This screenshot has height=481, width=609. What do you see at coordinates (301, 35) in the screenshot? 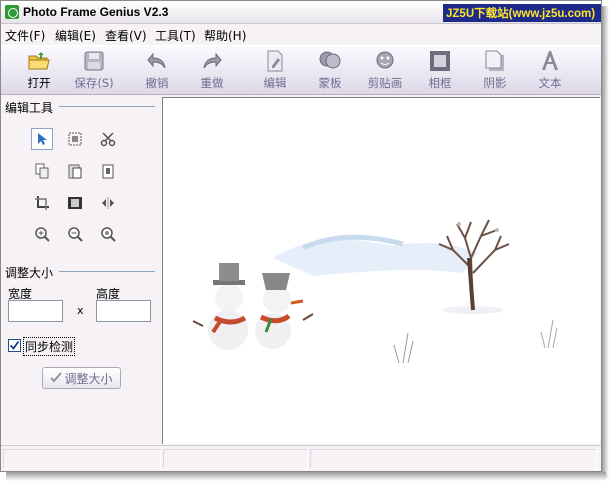
I see `menu-bar: 文件(F) 编辑(E) 查看(V) 工具(T) 帮助(H)` at bounding box center [301, 35].